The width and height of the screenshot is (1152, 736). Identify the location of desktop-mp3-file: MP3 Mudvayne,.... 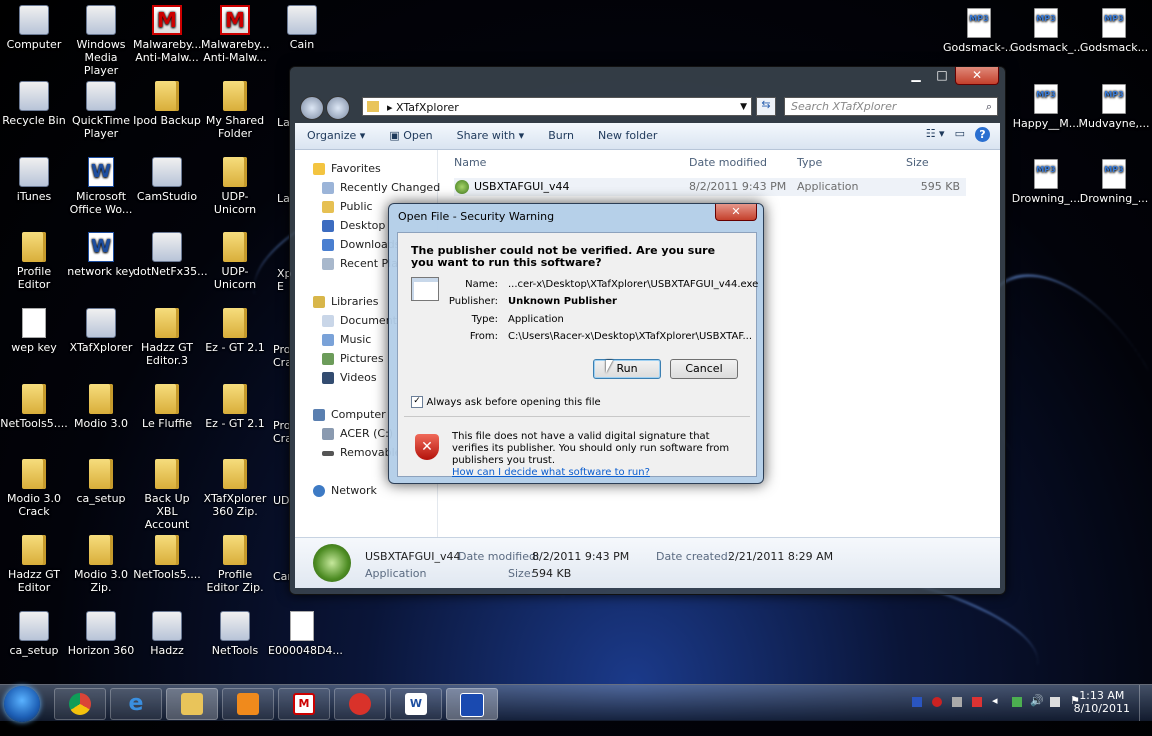
(1114, 107).